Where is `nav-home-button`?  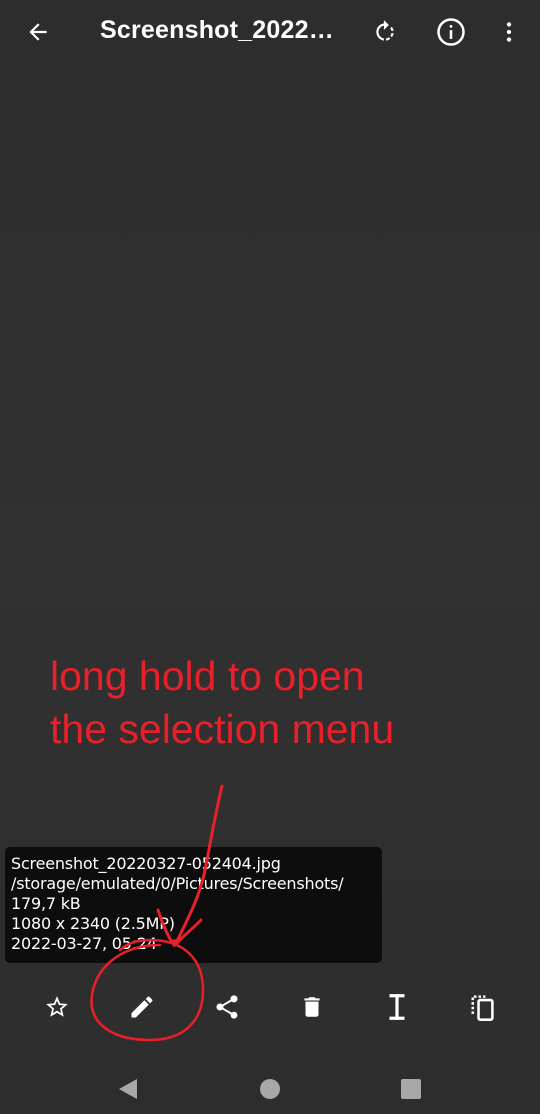
nav-home-button is located at coordinates (270, 1089).